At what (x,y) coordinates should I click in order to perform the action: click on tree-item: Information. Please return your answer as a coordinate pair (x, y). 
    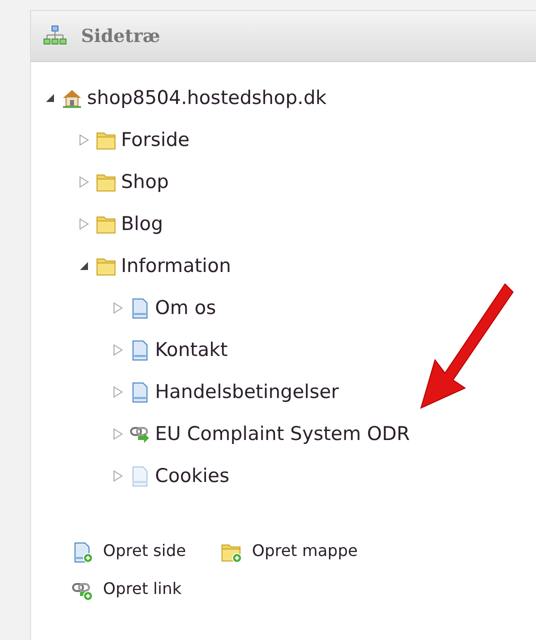
    Looking at the image, I should click on (176, 266).